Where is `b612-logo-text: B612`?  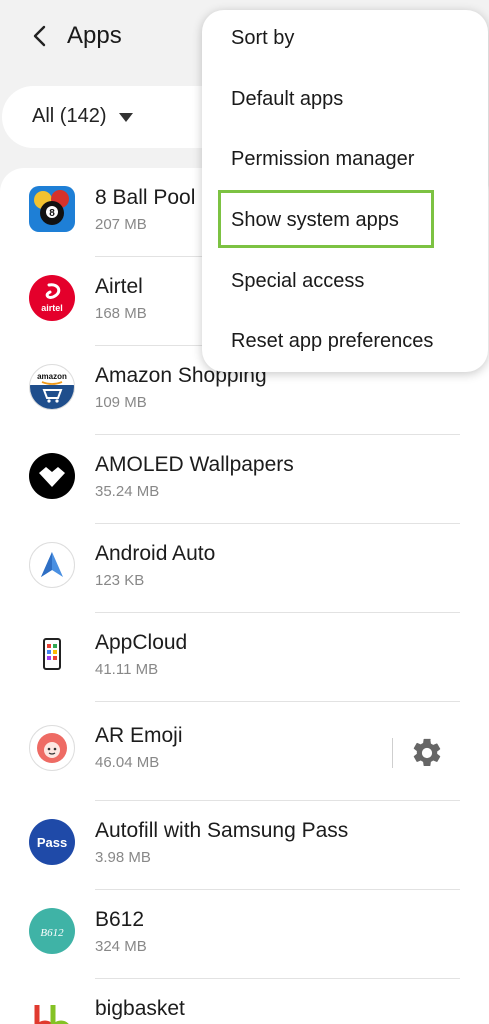
b612-logo-text: B612 is located at coordinates (52, 933).